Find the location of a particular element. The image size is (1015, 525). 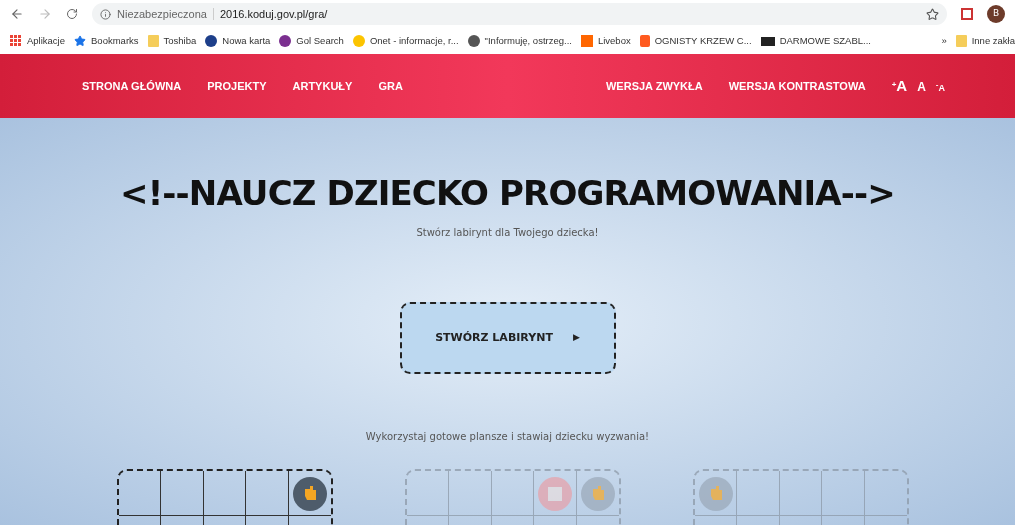

bookmark-item: Gol Search is located at coordinates (311, 41).